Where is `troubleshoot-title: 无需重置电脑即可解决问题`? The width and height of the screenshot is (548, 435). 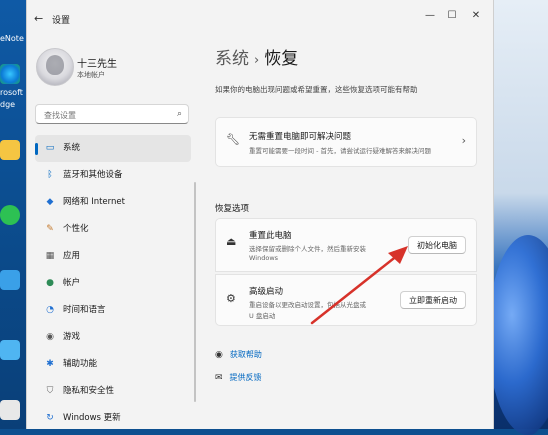 troubleshoot-title: 无需重置电脑即可解决问题 is located at coordinates (300, 137).